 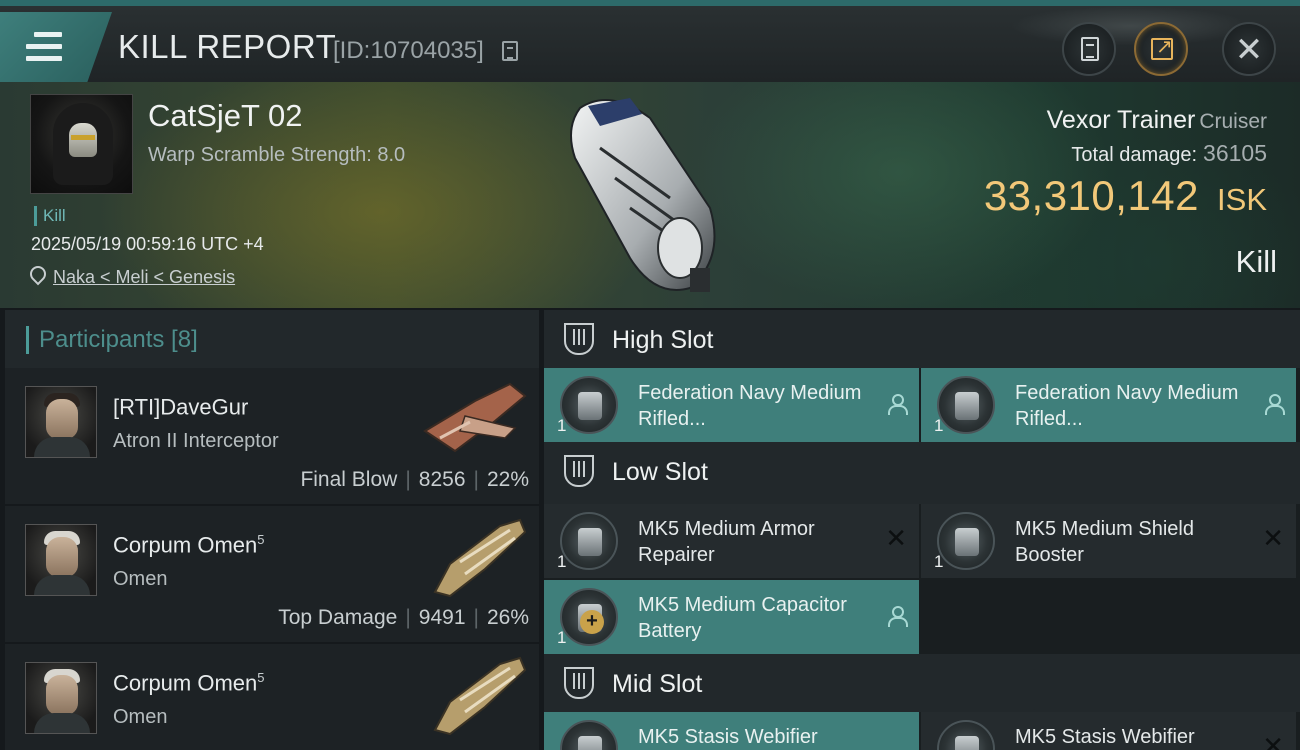 What do you see at coordinates (922, 473) in the screenshot?
I see `low-slot-header: Low Slot` at bounding box center [922, 473].